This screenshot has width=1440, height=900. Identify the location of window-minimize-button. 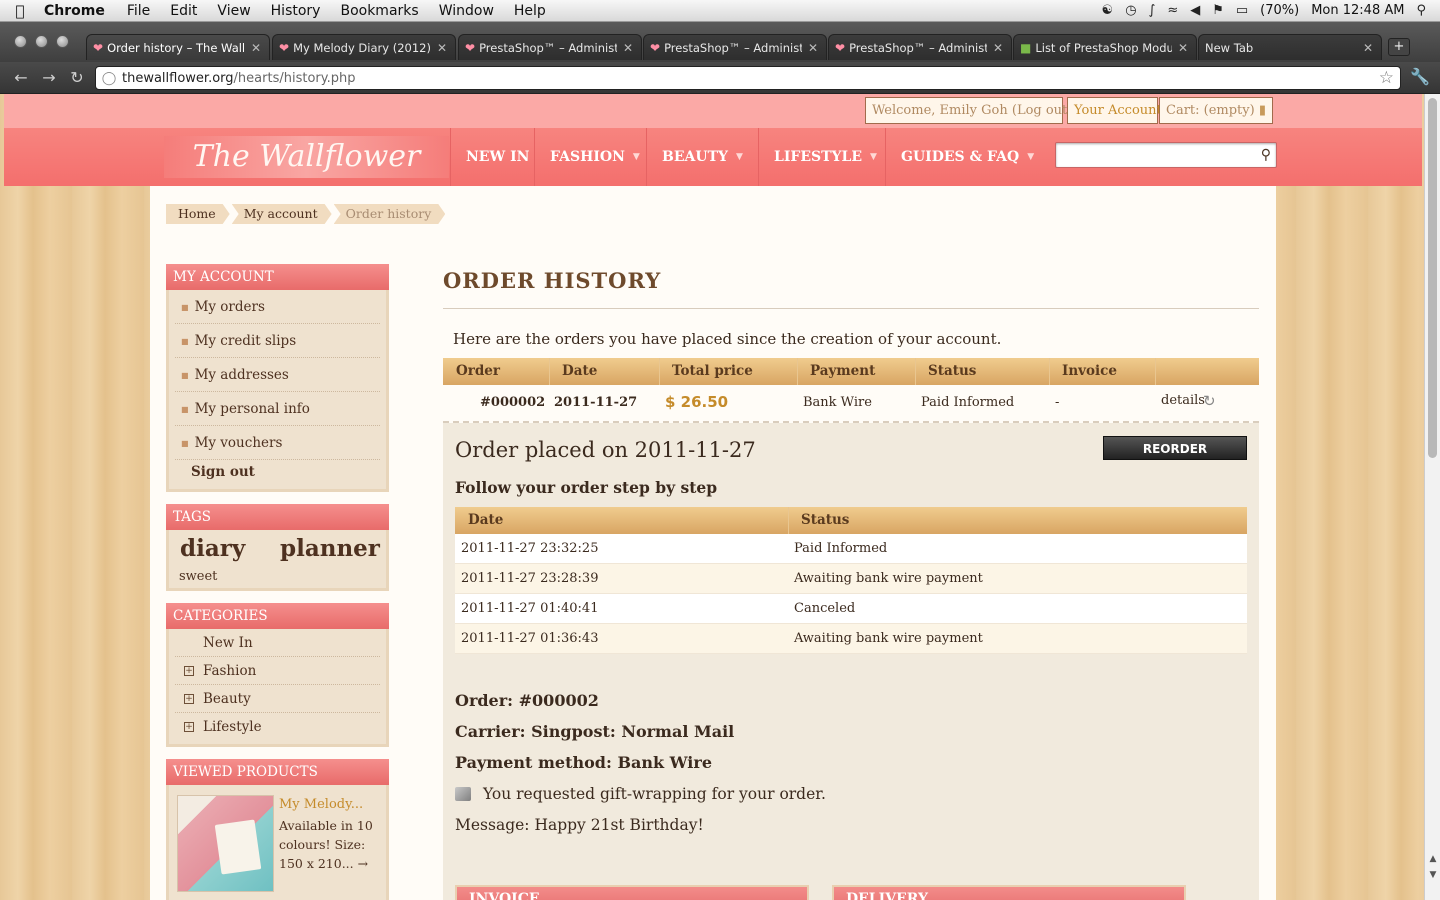
(41, 41).